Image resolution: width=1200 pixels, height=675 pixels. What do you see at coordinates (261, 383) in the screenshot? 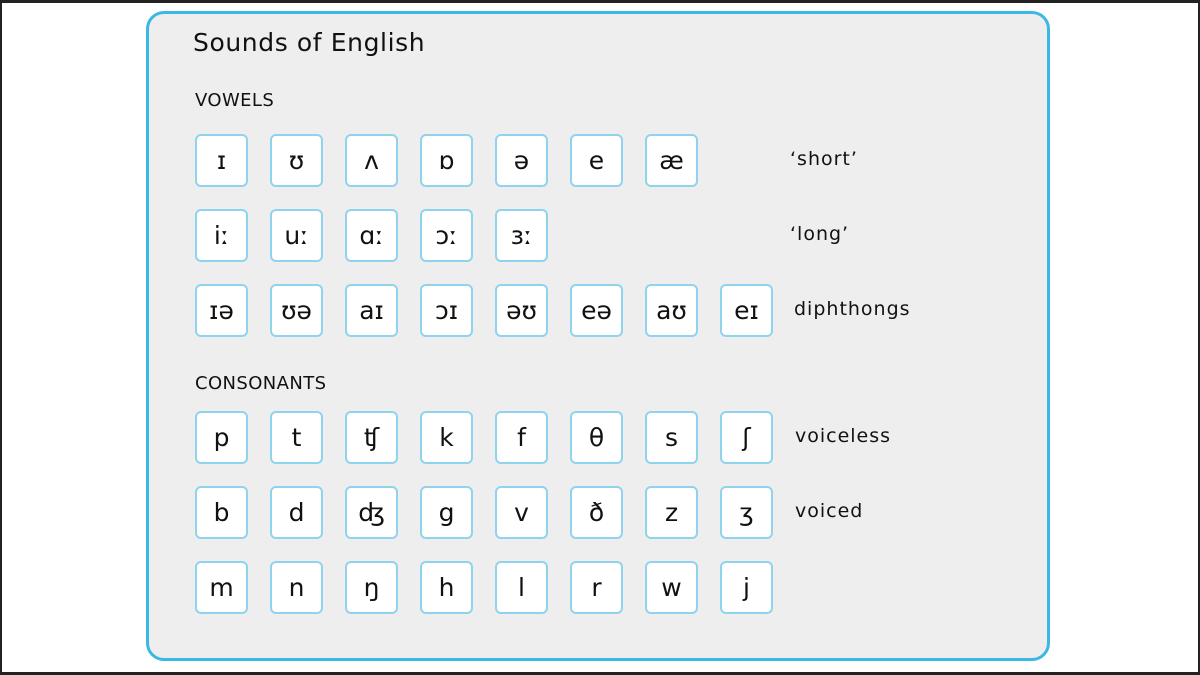
I see `section-heading-consonants: CONSONANTS` at bounding box center [261, 383].